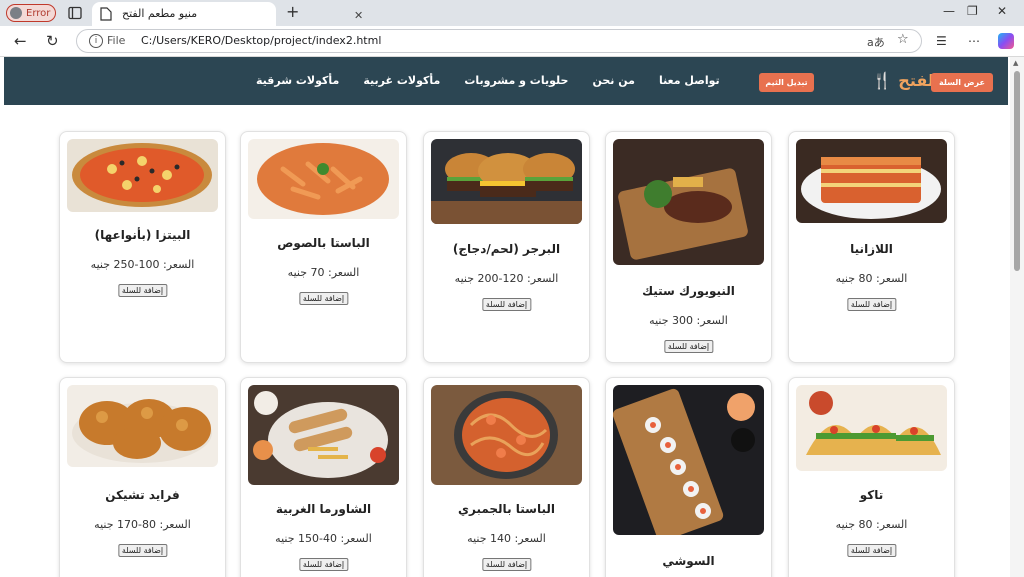 Image resolution: width=1024 pixels, height=577 pixels. Describe the element at coordinates (323, 243) in the screenshot. I see `item-name: الباستا بالصوص` at that location.